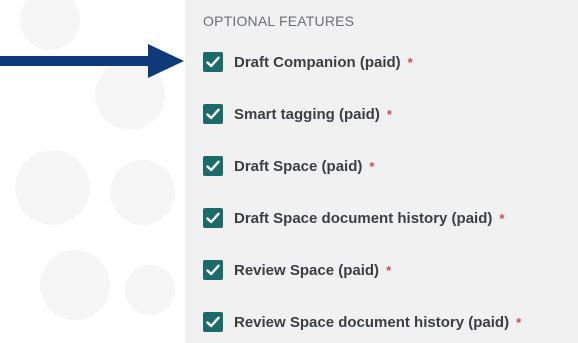 This screenshot has height=343, width=578. Describe the element at coordinates (372, 322) in the screenshot. I see `feature-label: Review Space document history (paid)` at that location.